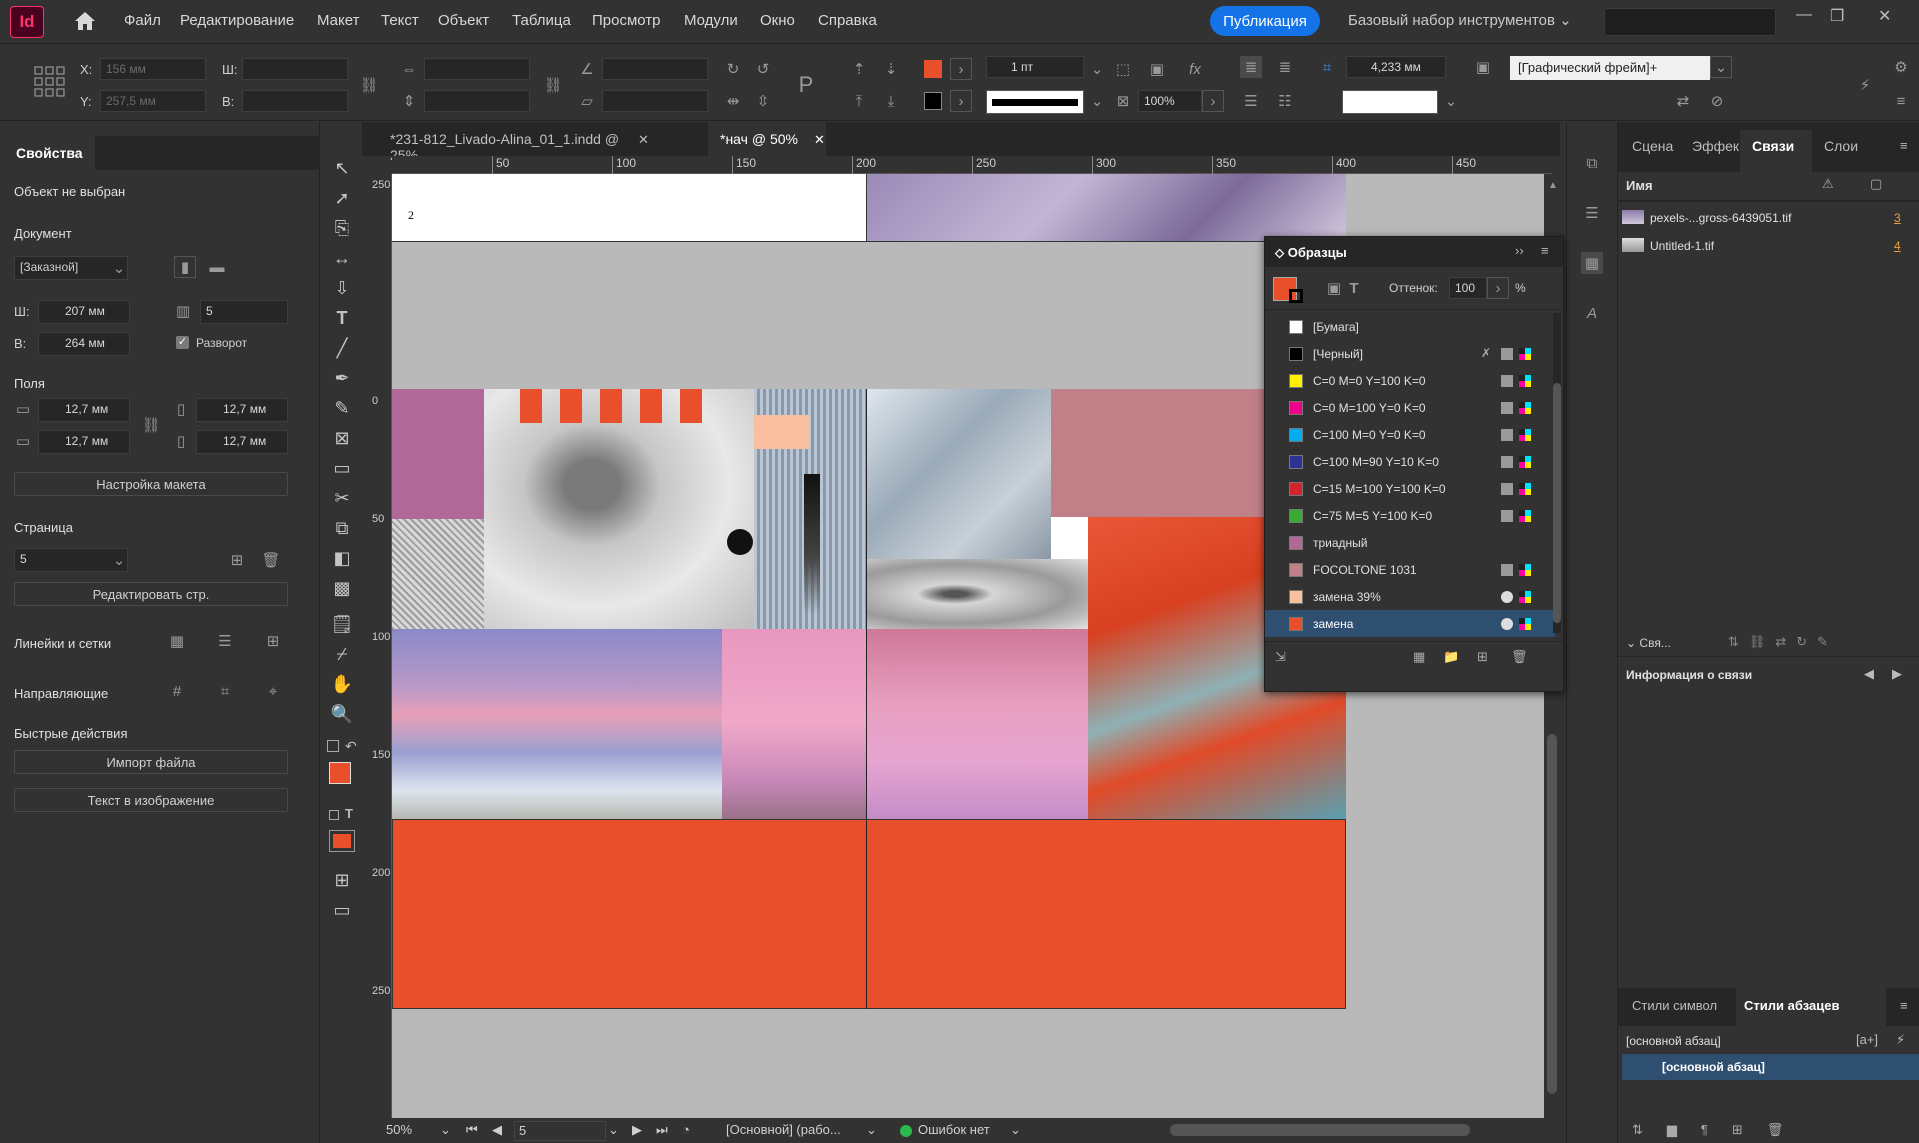 Image resolution: width=1919 pixels, height=1143 pixels. Describe the element at coordinates (242, 442) in the screenshot. I see `margin-right-field: 12,7 мм` at that location.